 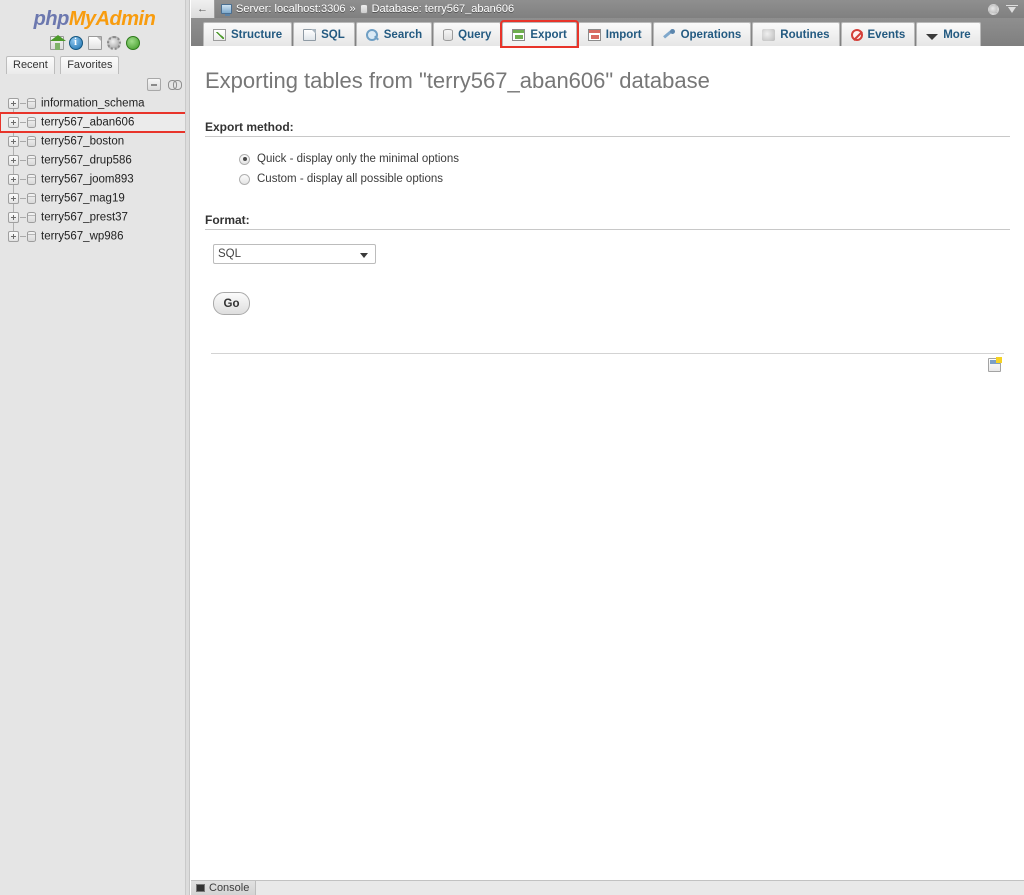 I want to click on tab-routines: Routines, so click(x=796, y=34).